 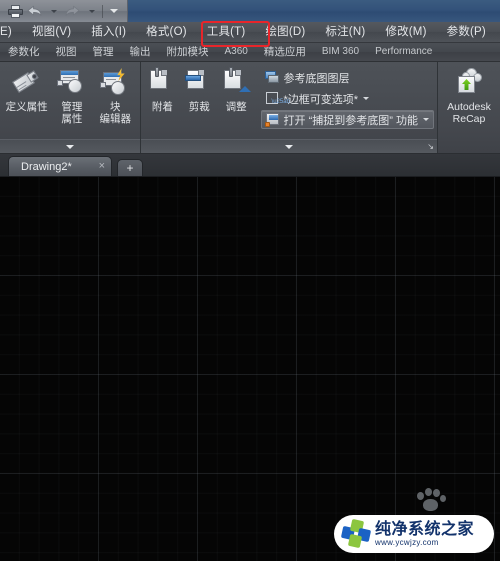 I want to click on close-icon: ×, so click(x=102, y=166).